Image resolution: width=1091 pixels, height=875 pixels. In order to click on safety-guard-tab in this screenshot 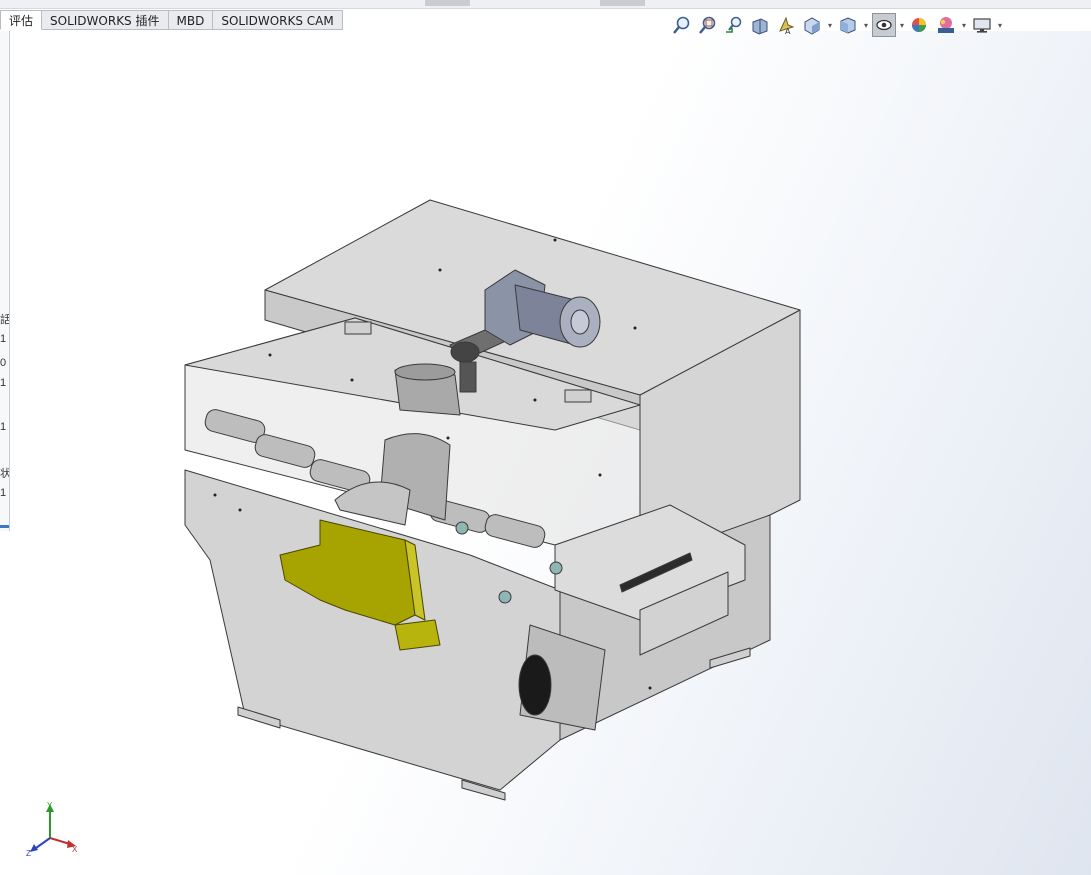, I will do `click(417, 635)`.